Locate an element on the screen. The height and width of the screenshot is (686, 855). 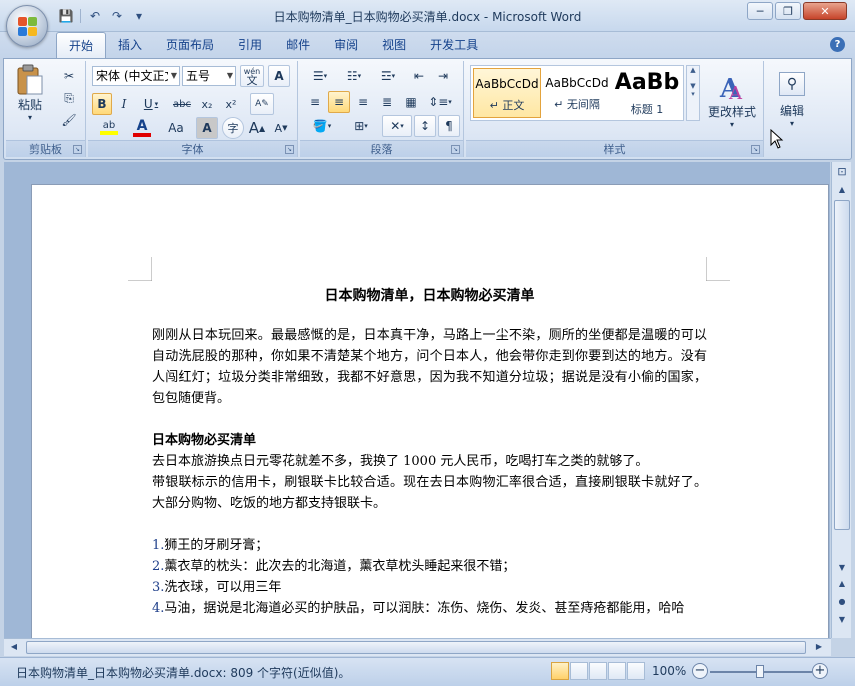
list-number: 2. is located at coordinates (158, 566).